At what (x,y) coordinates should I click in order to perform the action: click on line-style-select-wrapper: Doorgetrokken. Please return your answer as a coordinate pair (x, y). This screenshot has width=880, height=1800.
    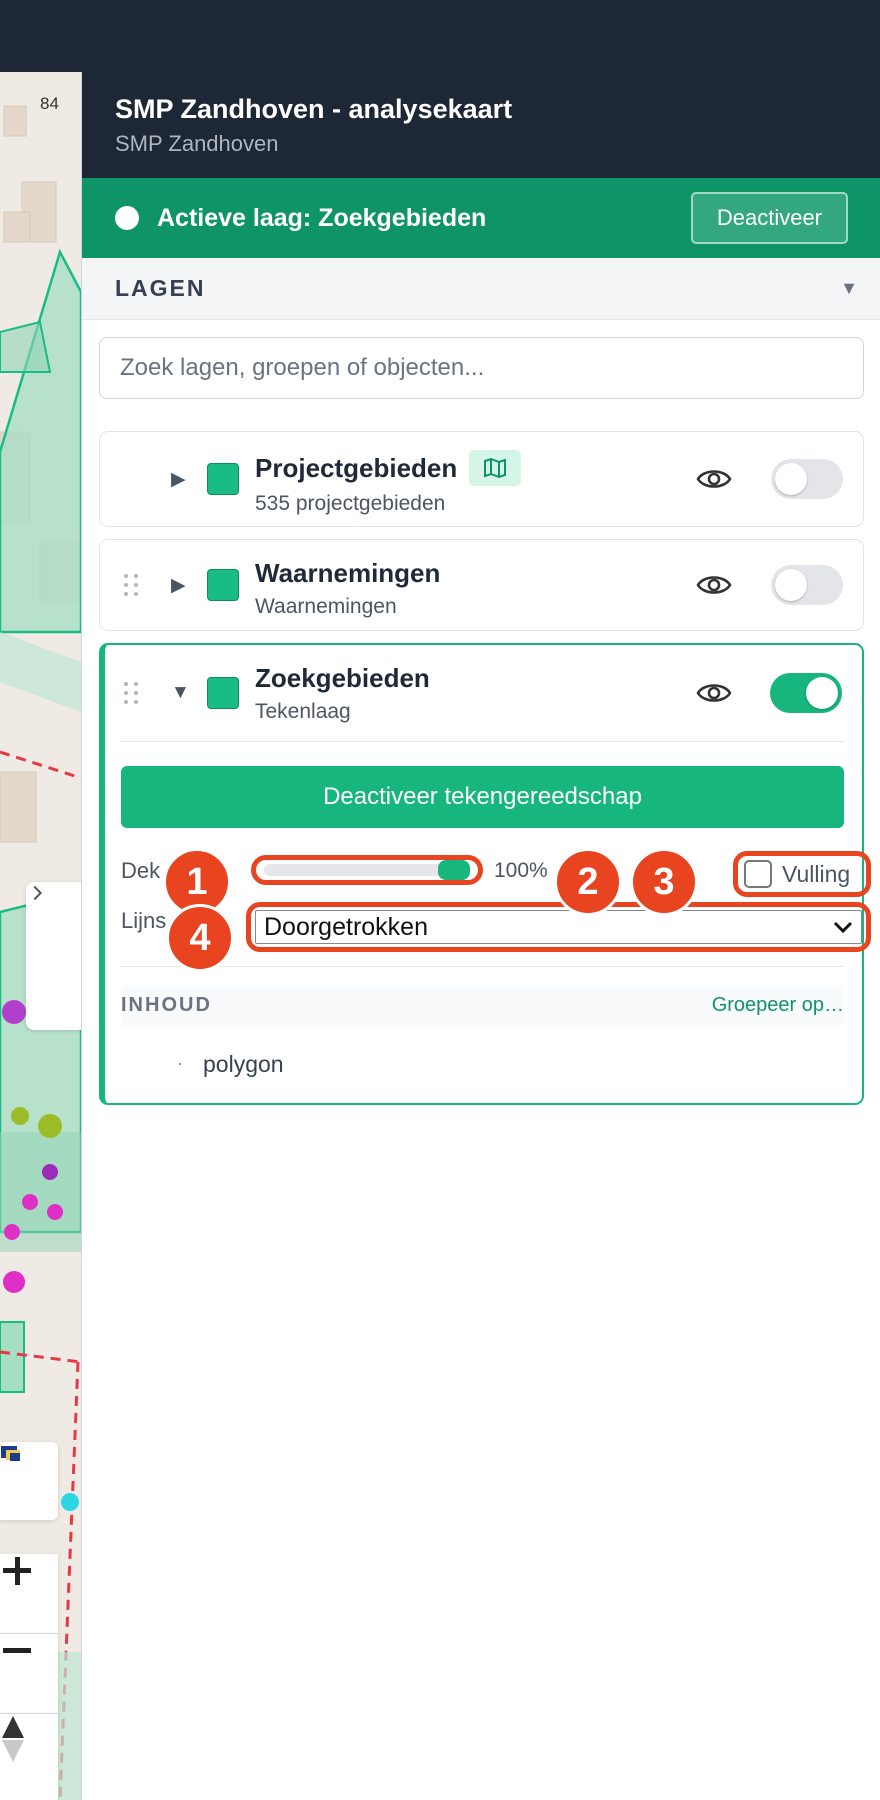
    Looking at the image, I should click on (558, 927).